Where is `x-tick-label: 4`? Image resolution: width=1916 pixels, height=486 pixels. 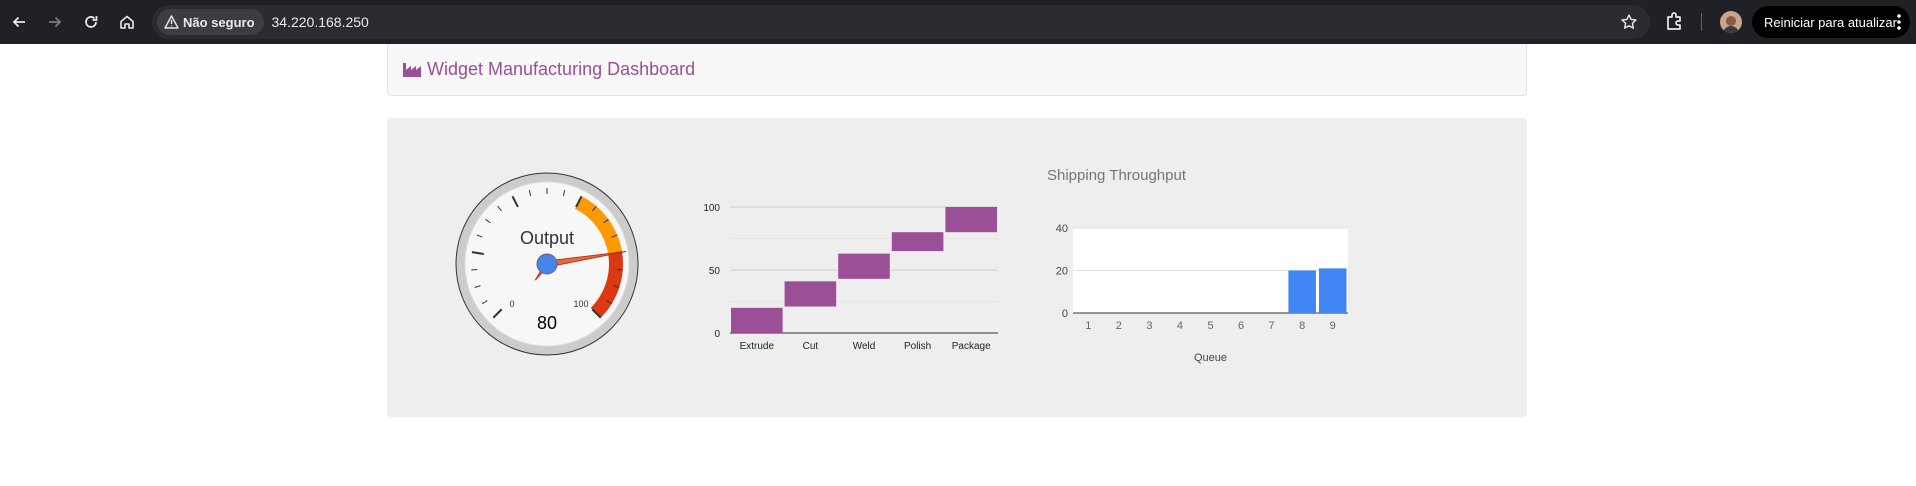 x-tick-label: 4 is located at coordinates (1180, 326).